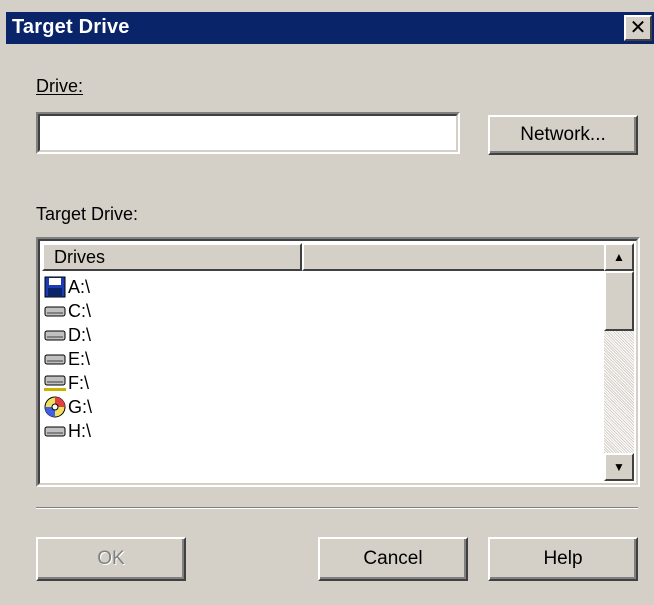 The image size is (654, 605). I want to click on help-button: Help, so click(563, 559).